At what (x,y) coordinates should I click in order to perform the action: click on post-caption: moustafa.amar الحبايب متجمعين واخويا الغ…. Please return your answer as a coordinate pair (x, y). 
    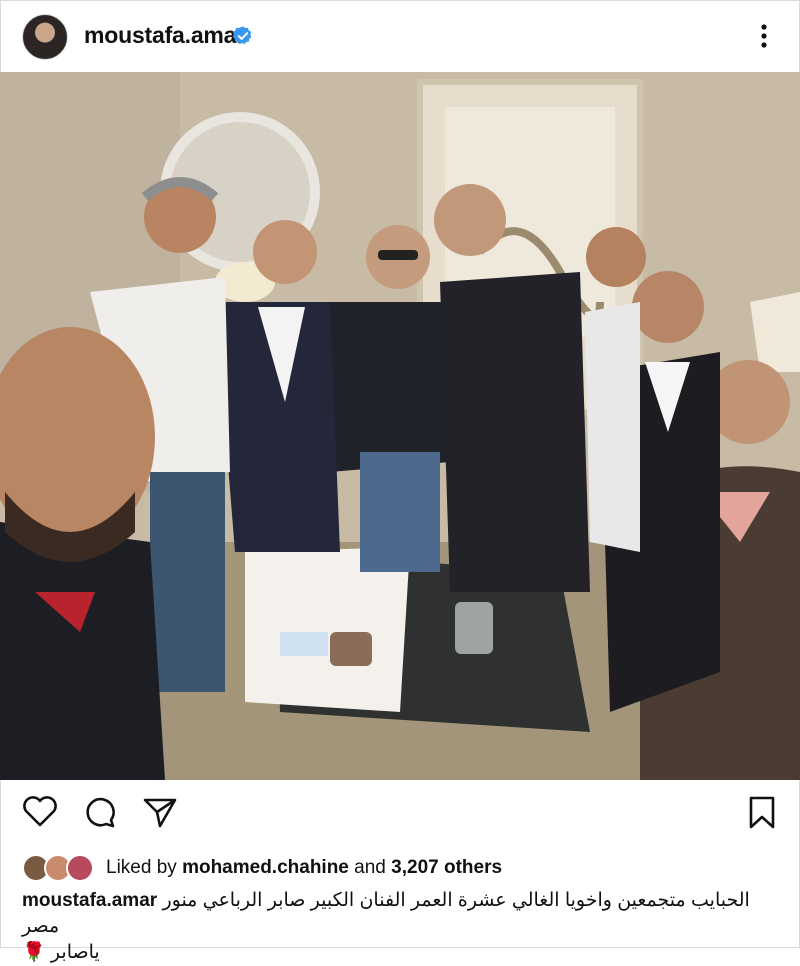
    Looking at the image, I should click on (392, 927).